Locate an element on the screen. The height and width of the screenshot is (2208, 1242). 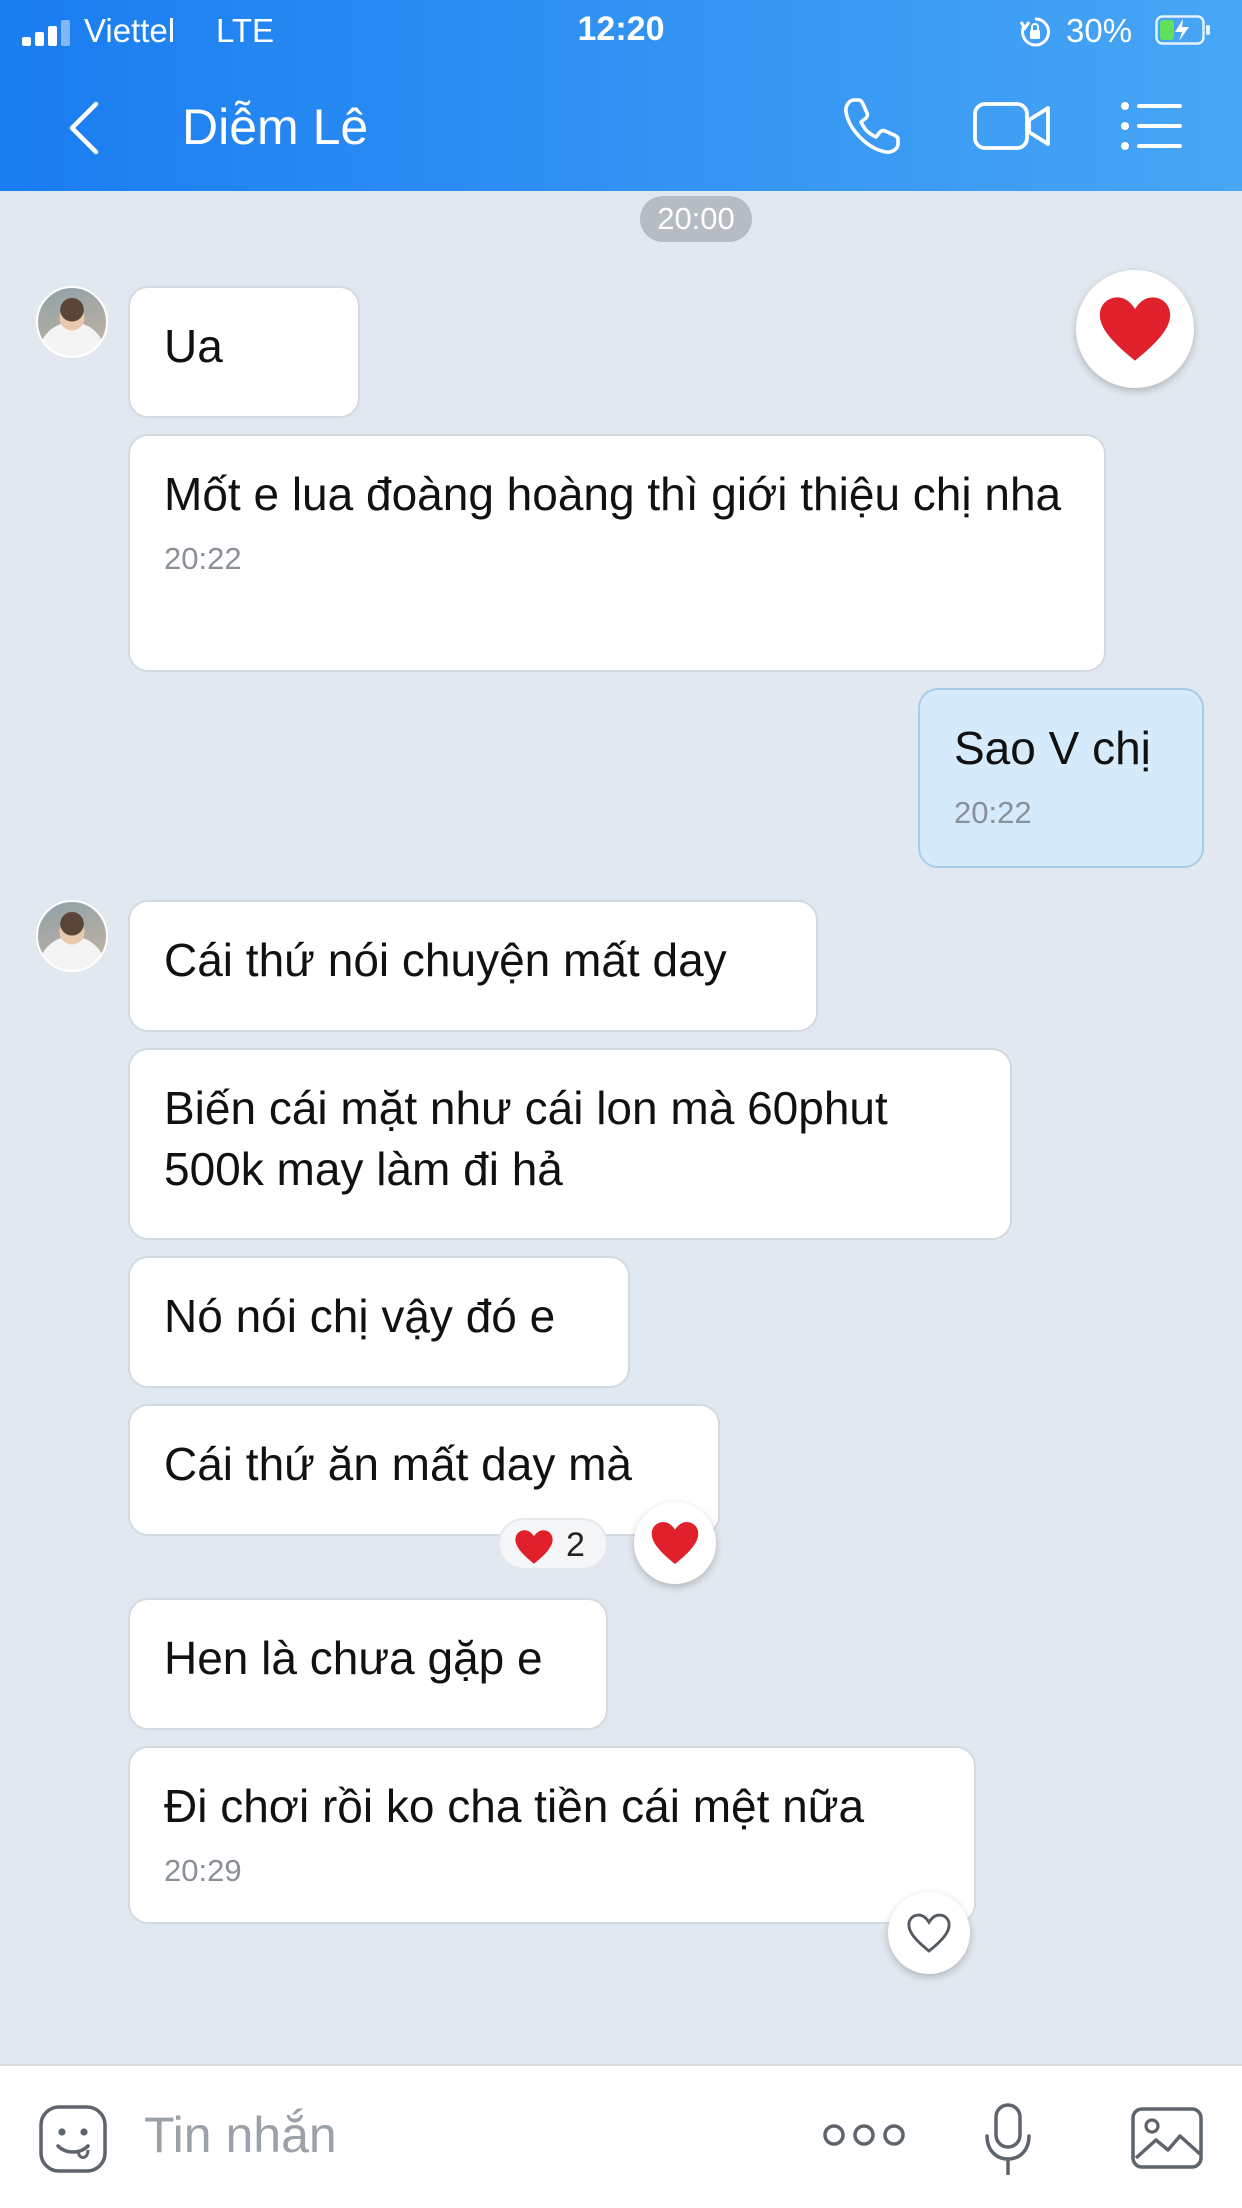
message-bubble: Cái thứ ăn mất day mà is located at coordinates (424, 1470).